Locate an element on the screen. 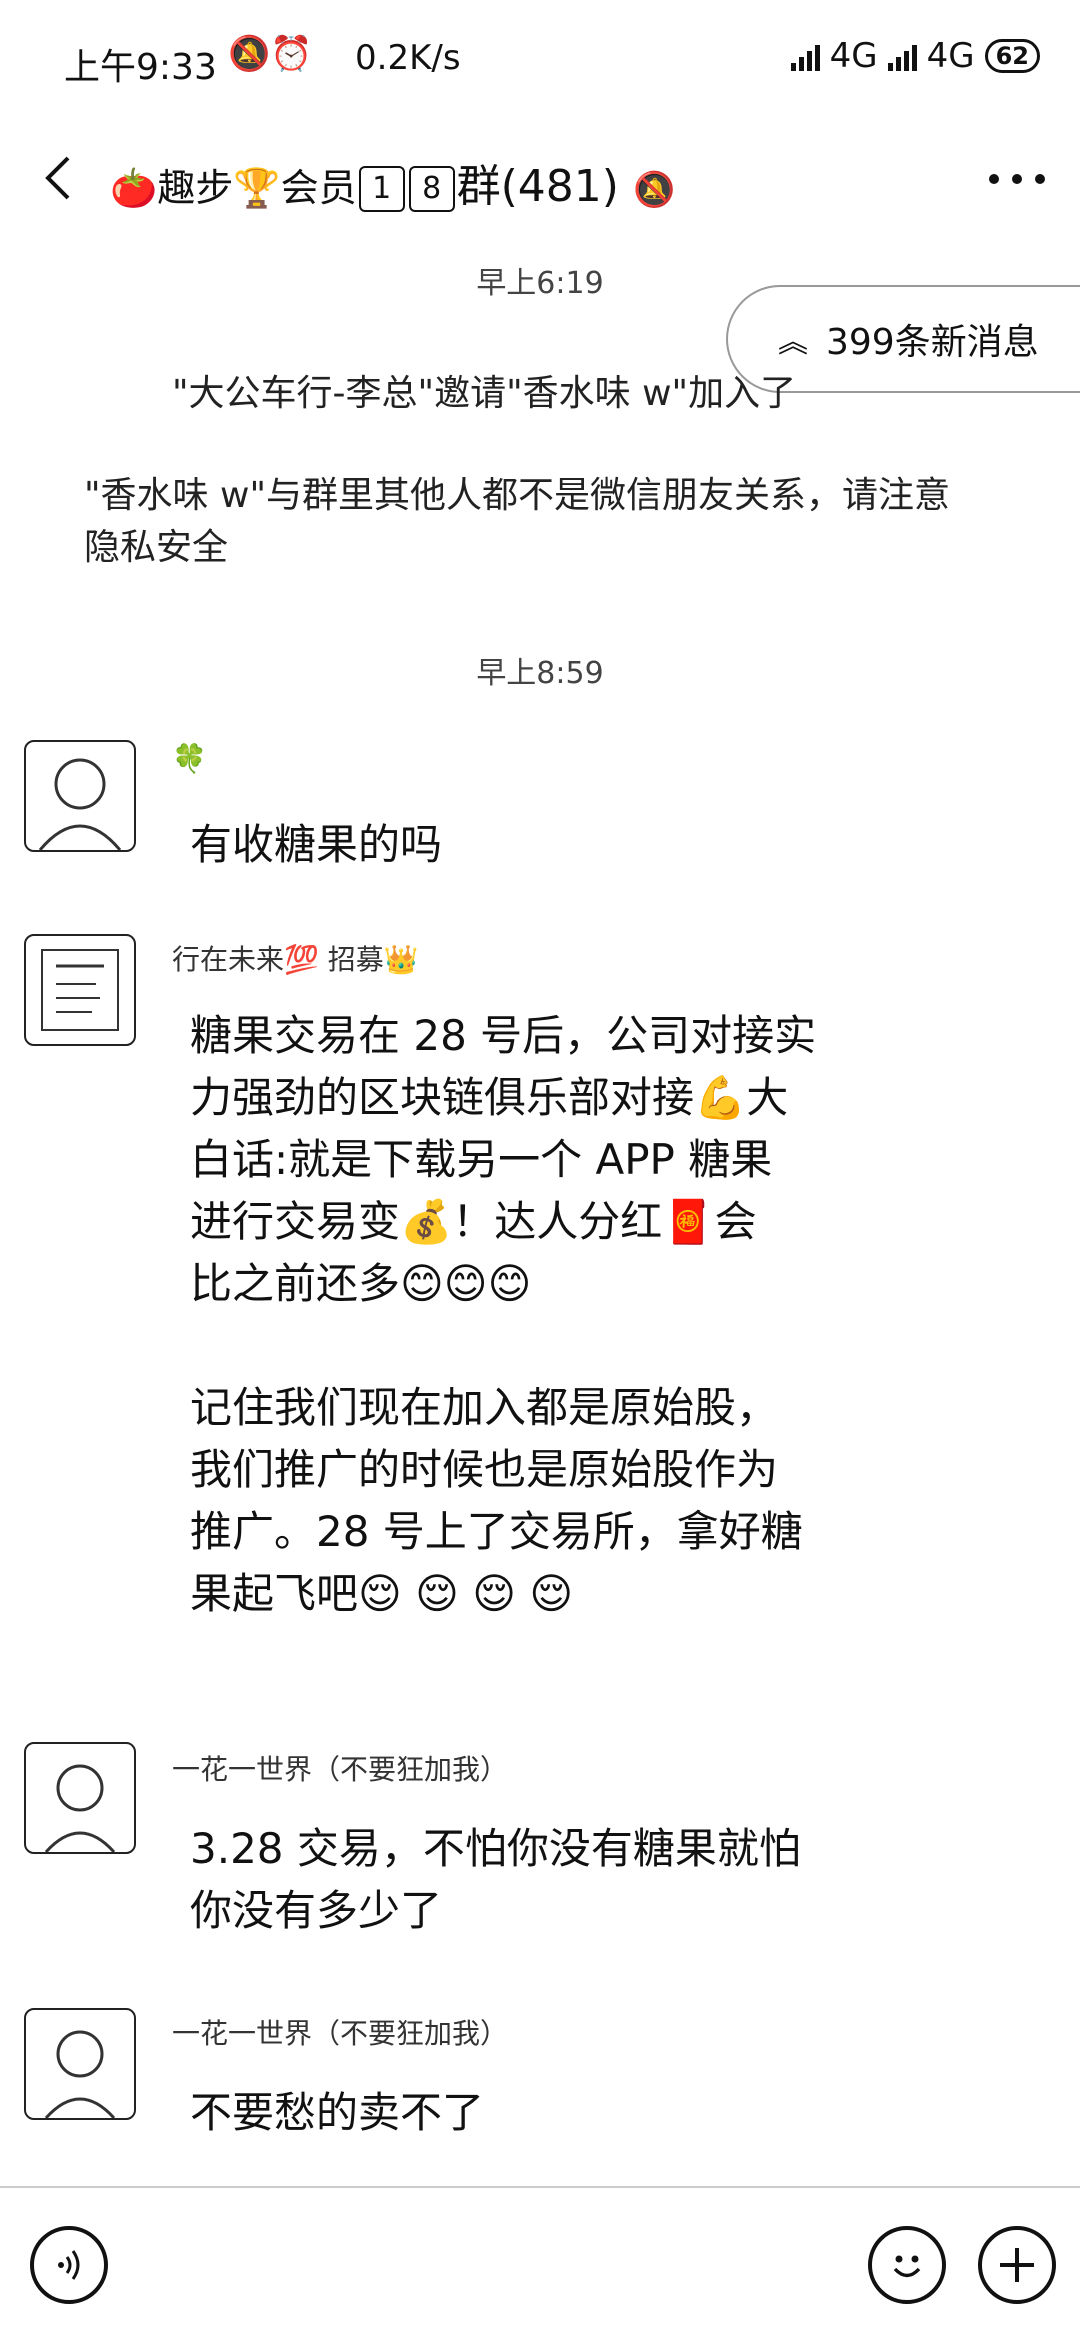  smiley-icon is located at coordinates (907, 2266).